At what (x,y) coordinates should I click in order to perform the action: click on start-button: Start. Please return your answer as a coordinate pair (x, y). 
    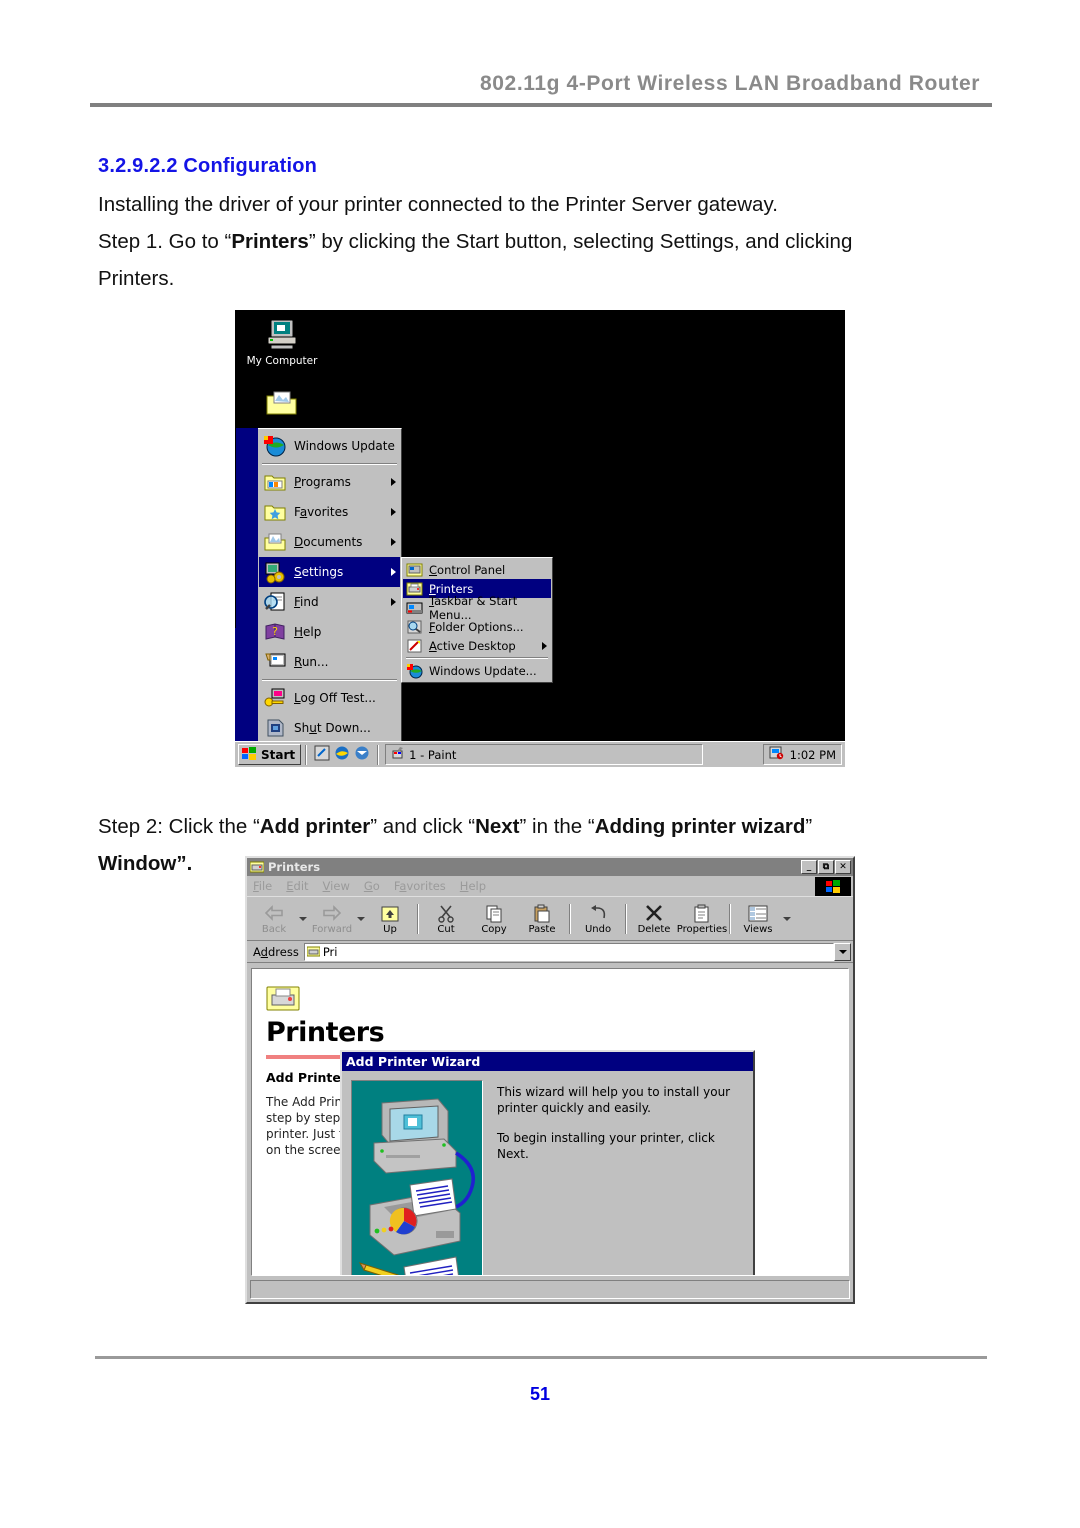
    Looking at the image, I should click on (270, 754).